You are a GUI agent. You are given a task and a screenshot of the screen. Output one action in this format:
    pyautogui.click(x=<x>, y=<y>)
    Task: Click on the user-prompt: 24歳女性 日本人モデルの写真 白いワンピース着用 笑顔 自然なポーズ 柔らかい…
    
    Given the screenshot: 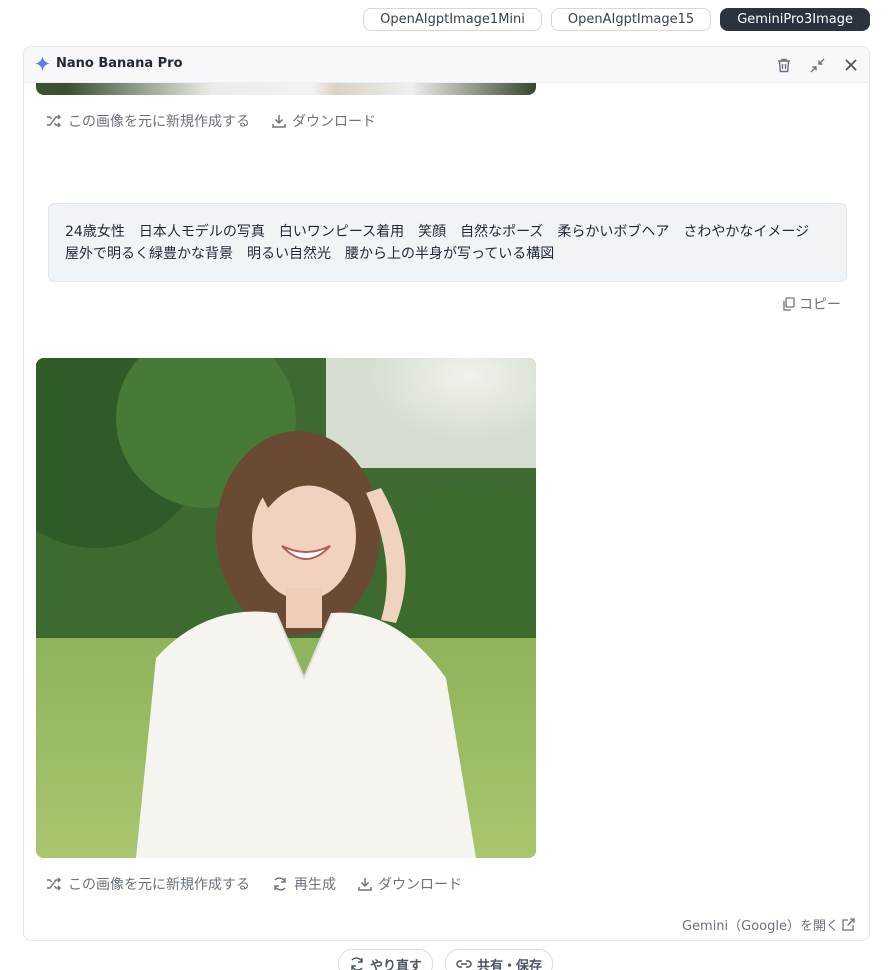 What is the action you would take?
    pyautogui.click(x=447, y=242)
    